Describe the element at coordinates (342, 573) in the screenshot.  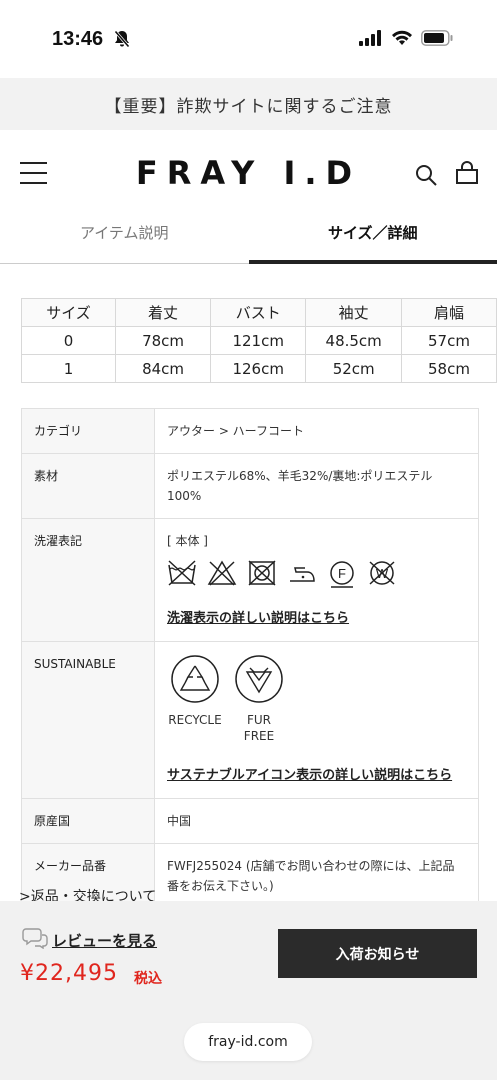
I see `svg-text: F` at that location.